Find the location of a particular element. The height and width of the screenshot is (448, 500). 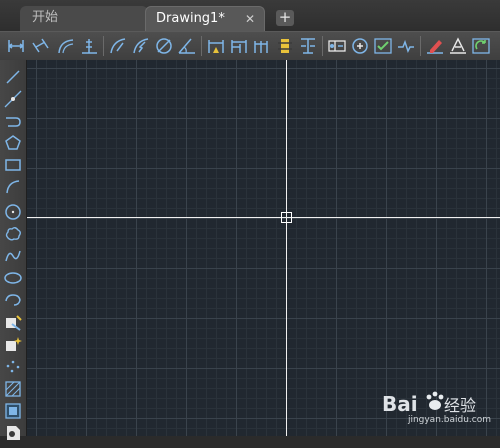

baidu-jingyan-watermark: Bai 经验 jingyan.baidu.com is located at coordinates (437, 406).